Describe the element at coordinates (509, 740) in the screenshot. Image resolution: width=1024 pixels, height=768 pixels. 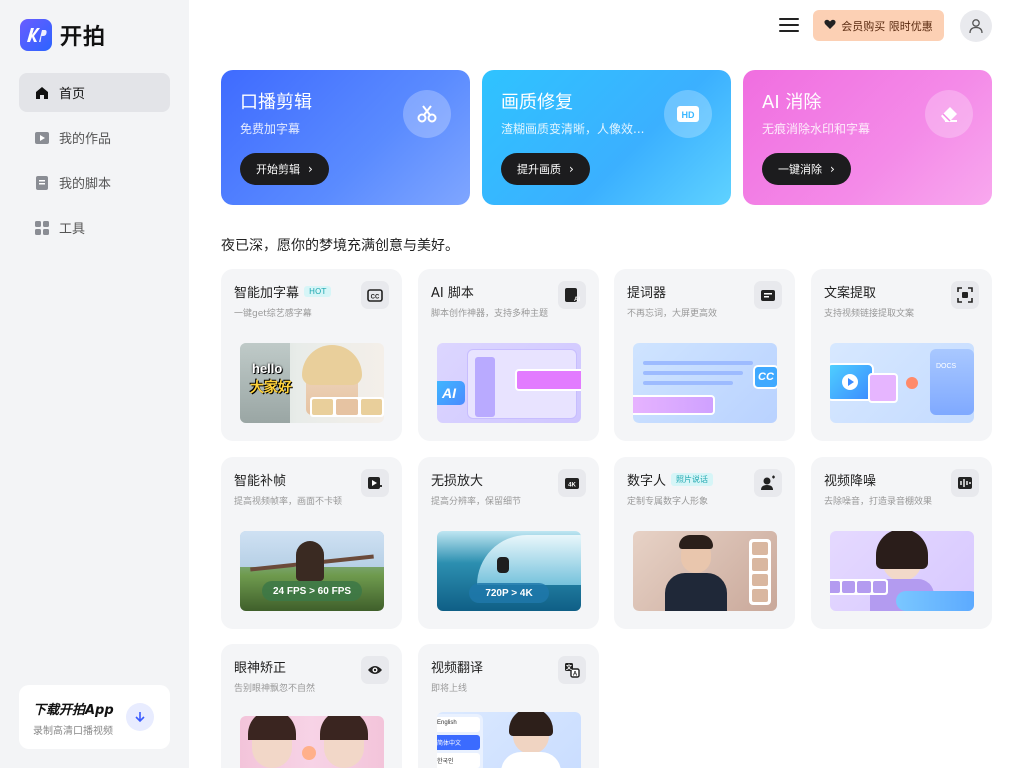
I see `translate-preview-image: English 简体中文 한국인` at that location.